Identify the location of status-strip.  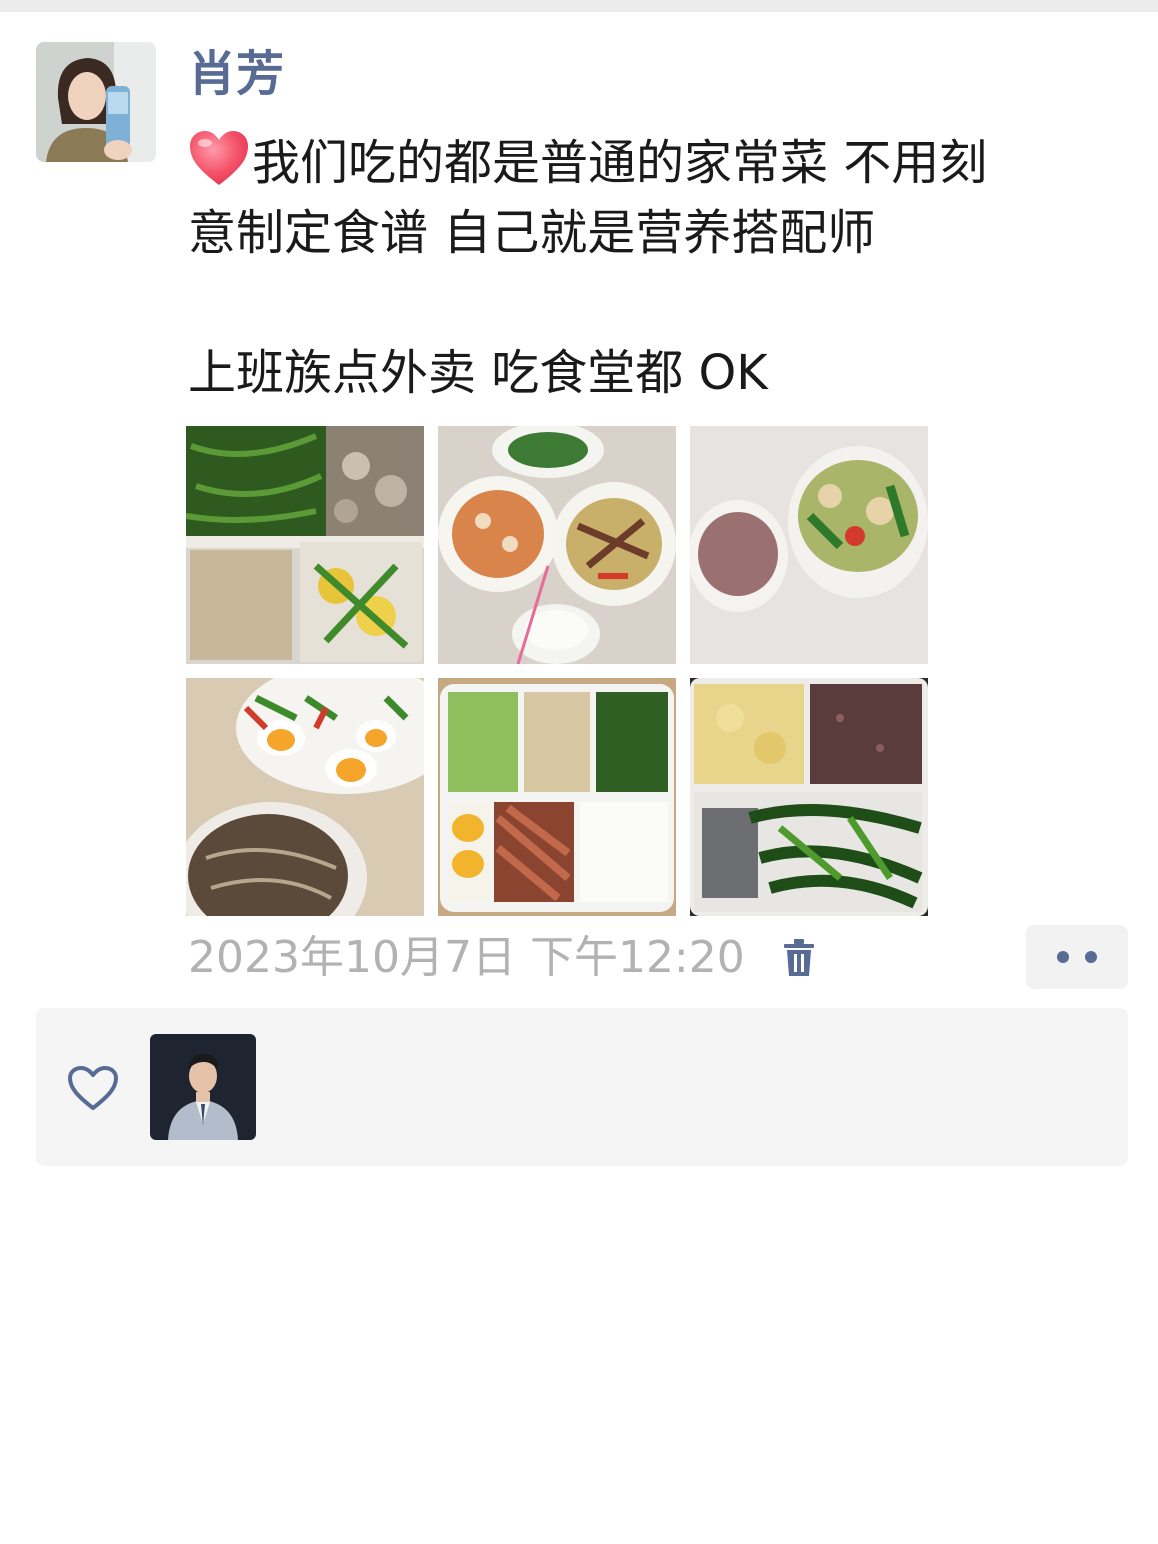
(579, 6).